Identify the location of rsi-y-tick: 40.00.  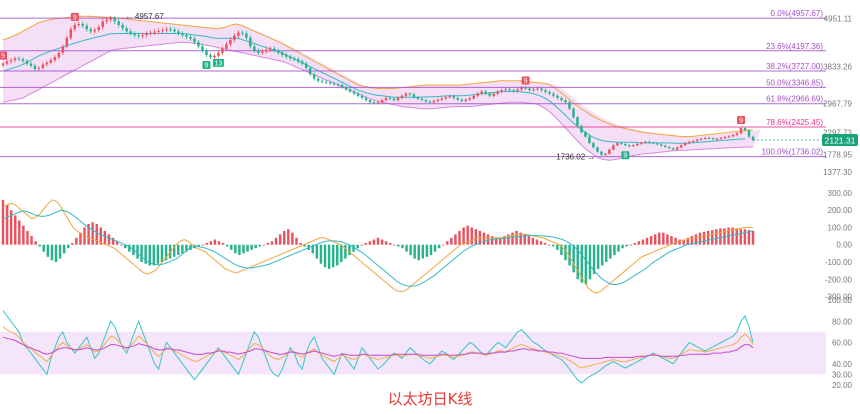
(842, 364).